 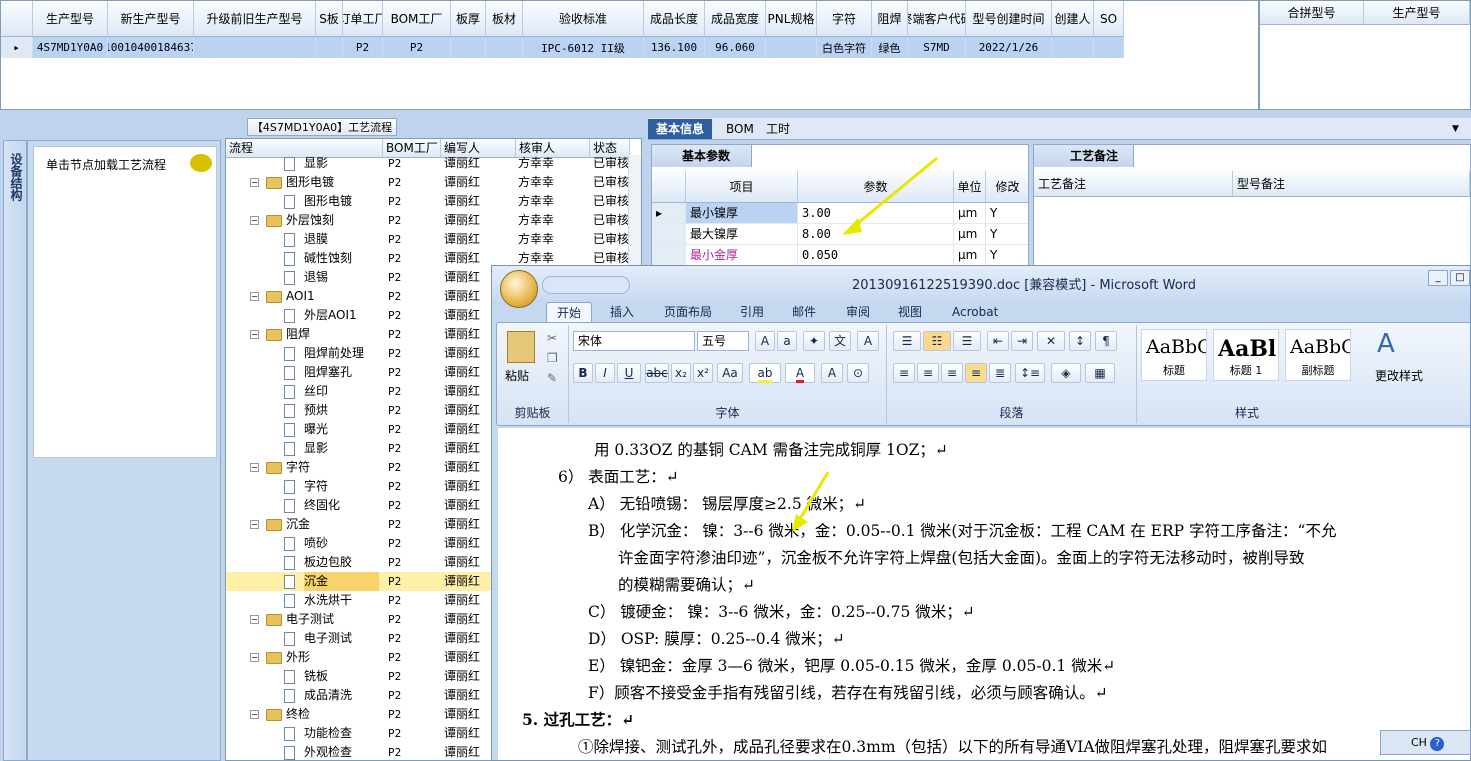 What do you see at coordinates (1106, 341) in the screenshot?
I see `show-marks-icon: ¶` at bounding box center [1106, 341].